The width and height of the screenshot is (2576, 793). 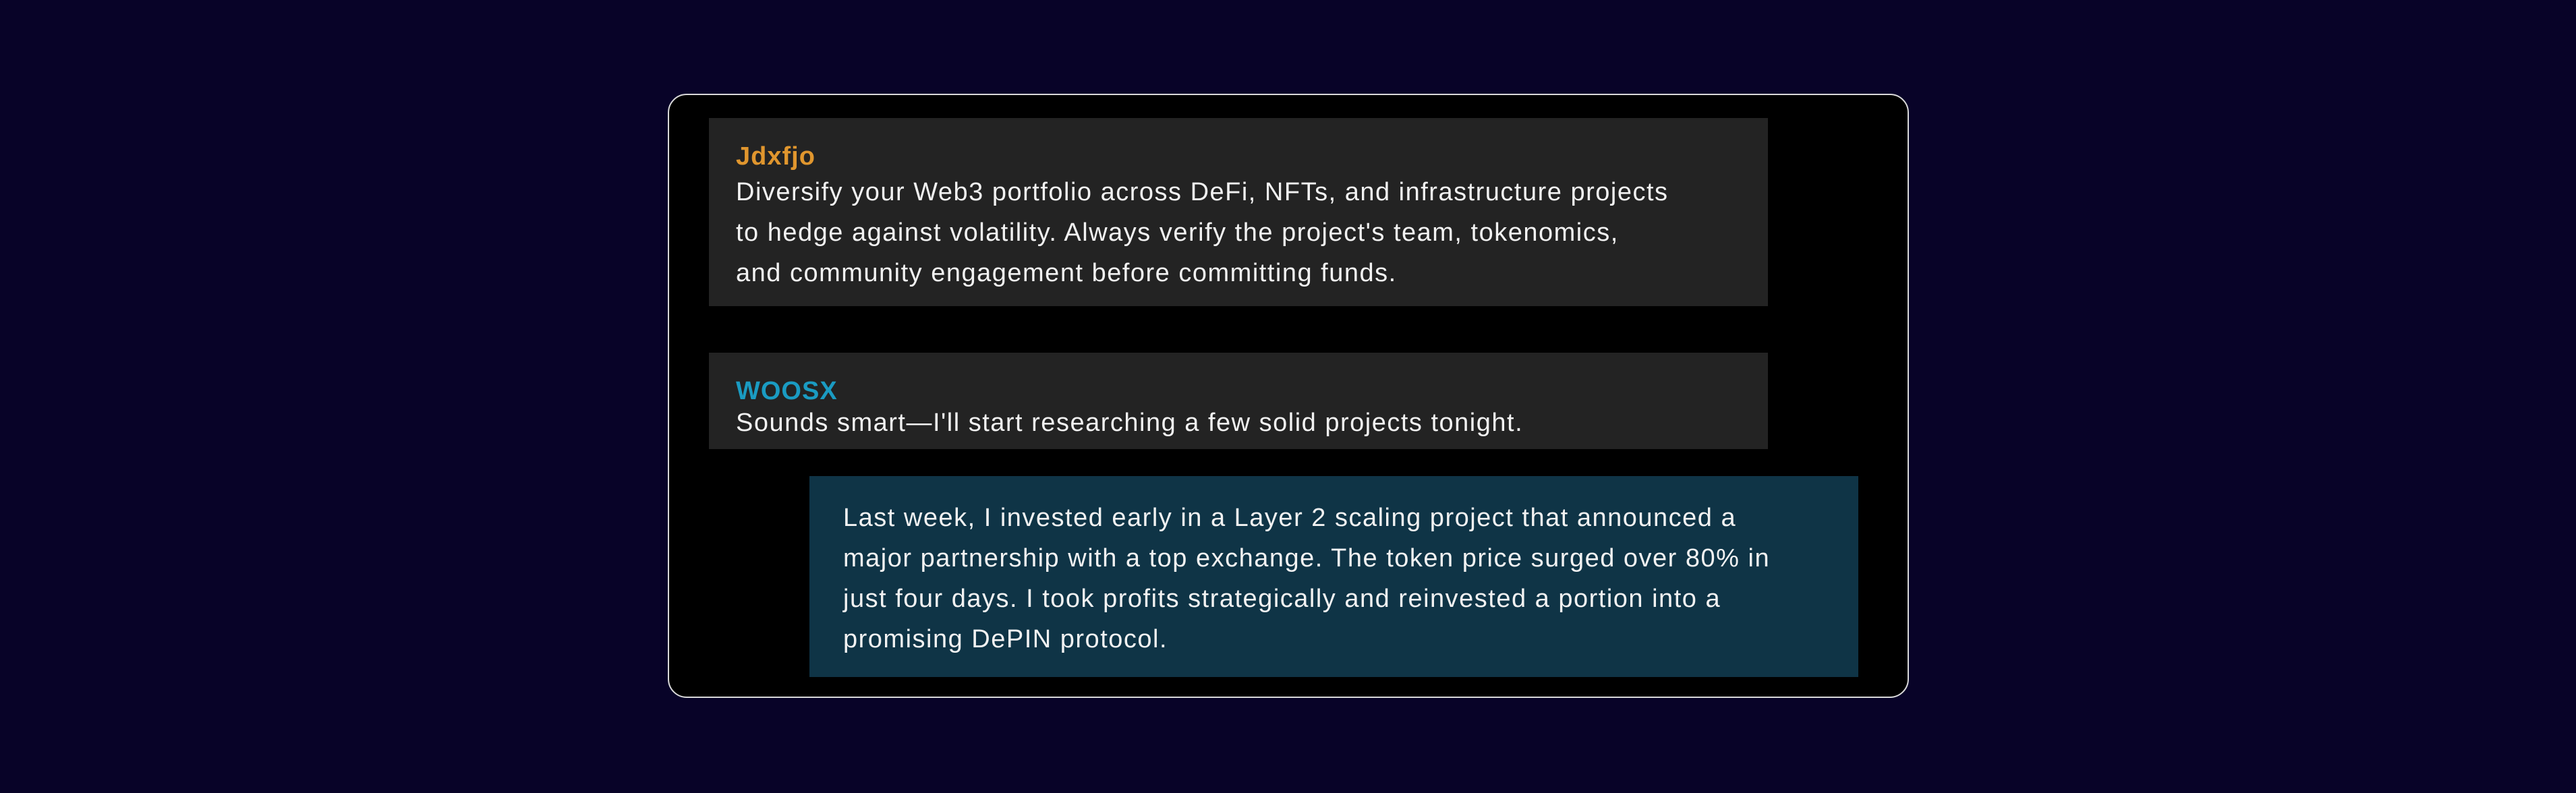 What do you see at coordinates (1238, 157) in the screenshot?
I see `message-author: Jdxfjo` at bounding box center [1238, 157].